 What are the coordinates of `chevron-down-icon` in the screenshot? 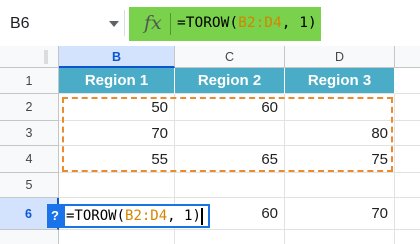 It's located at (114, 24).